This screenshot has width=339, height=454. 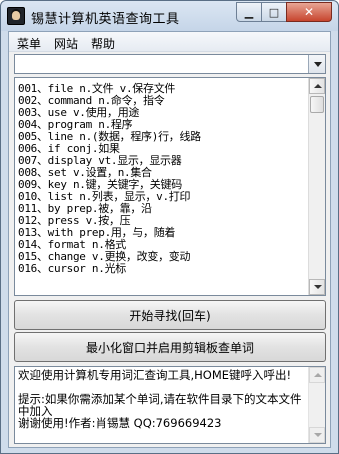 I want to click on search-combobox, so click(x=170, y=64).